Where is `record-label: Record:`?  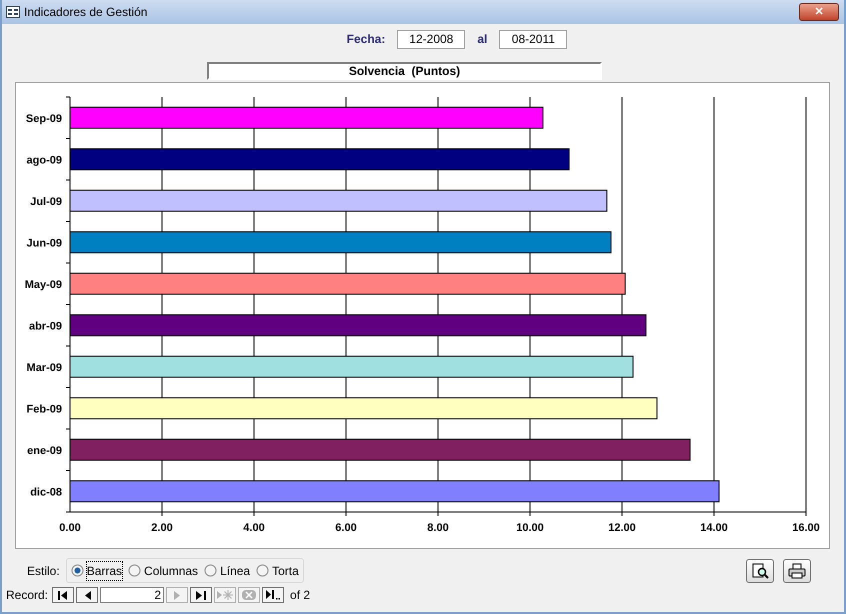
record-label: Record: is located at coordinates (27, 595).